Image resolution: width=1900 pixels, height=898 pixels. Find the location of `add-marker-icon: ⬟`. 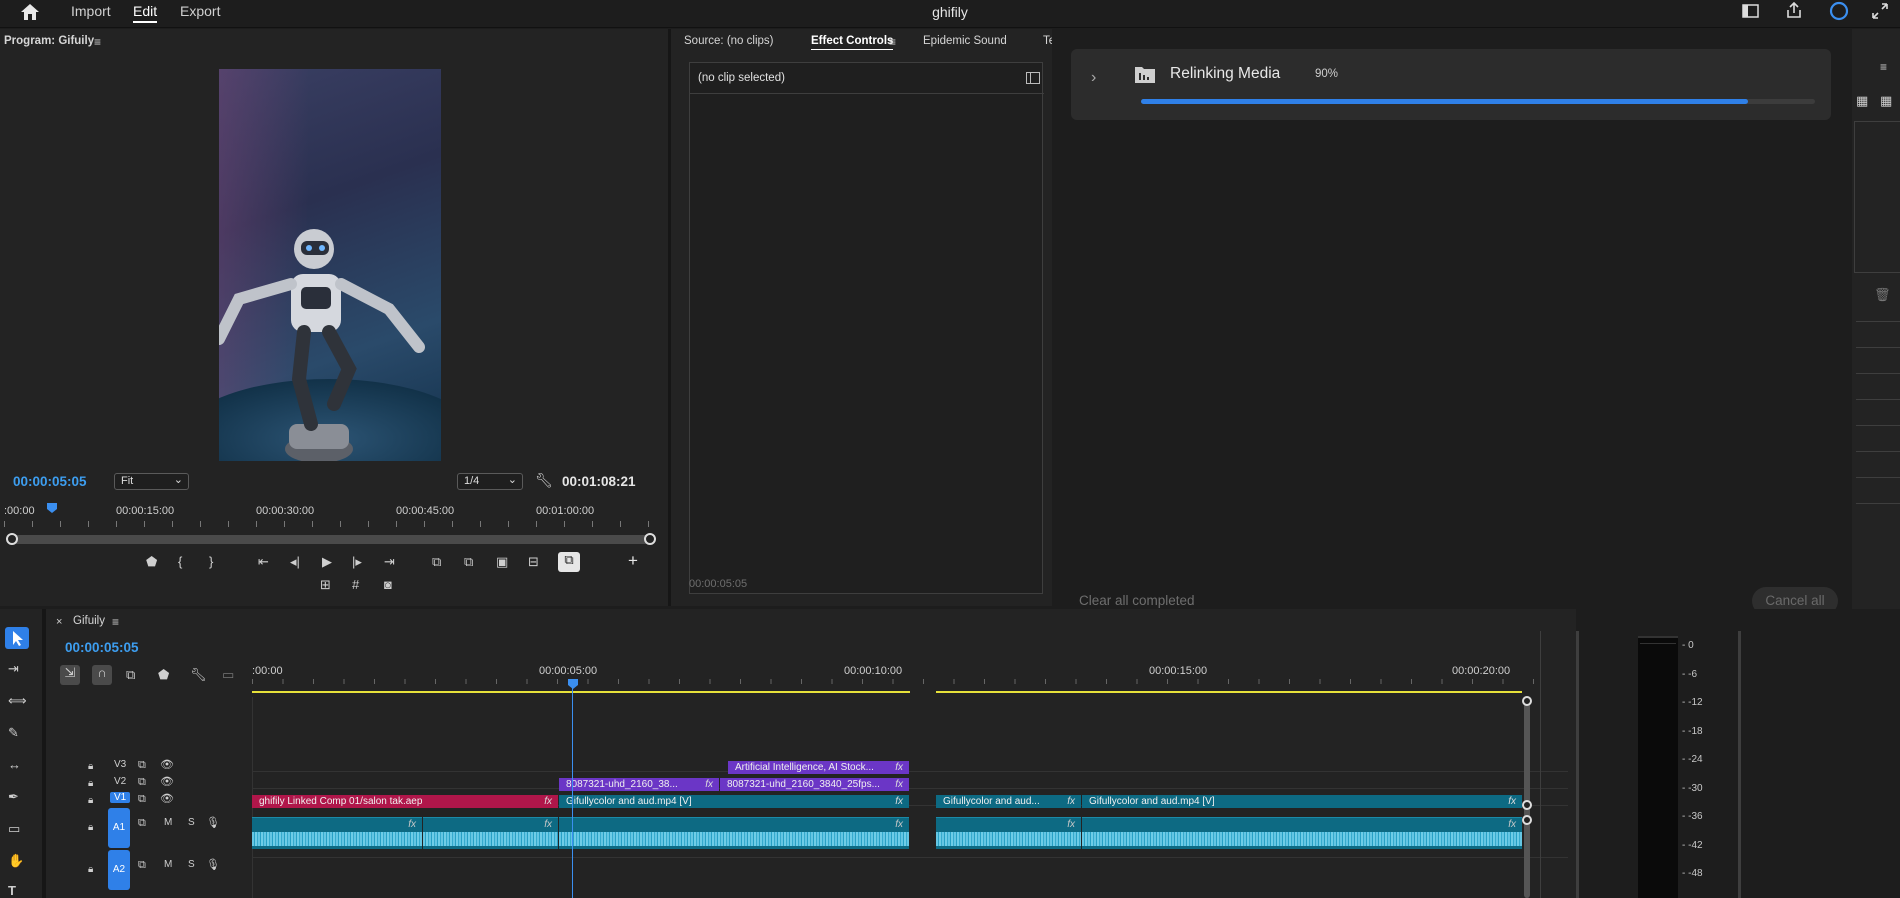

add-marker-icon: ⬟ is located at coordinates (163, 675).